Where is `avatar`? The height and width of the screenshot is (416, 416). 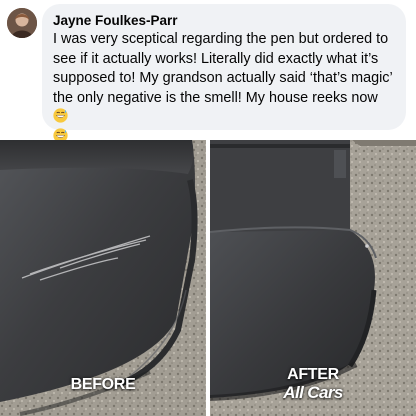
avatar is located at coordinates (22, 23).